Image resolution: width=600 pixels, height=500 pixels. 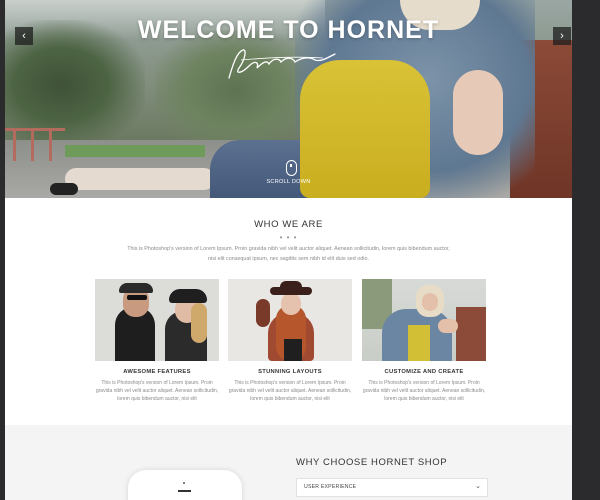 What do you see at coordinates (330, 487) in the screenshot?
I see `accordion-label: USER EXPERIENCE` at bounding box center [330, 487].